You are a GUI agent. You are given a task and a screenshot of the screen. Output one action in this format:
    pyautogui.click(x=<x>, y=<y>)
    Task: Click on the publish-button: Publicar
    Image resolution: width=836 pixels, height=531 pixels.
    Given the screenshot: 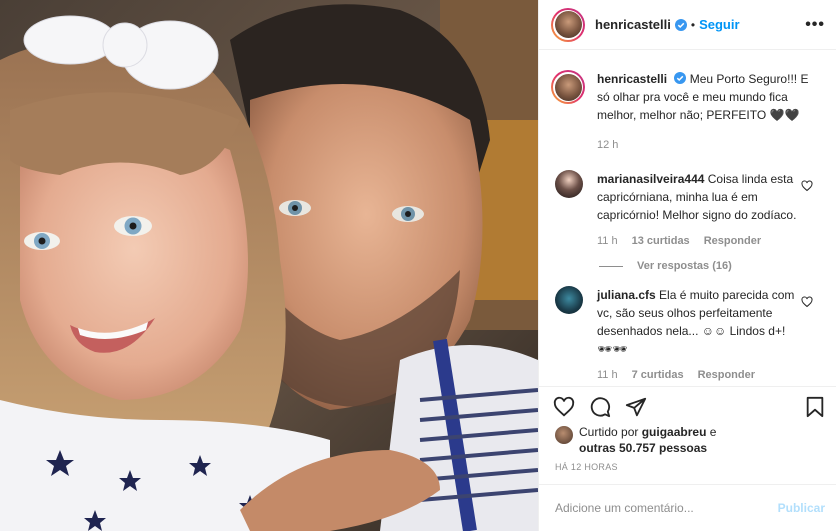 What is the action you would take?
    pyautogui.click(x=801, y=508)
    